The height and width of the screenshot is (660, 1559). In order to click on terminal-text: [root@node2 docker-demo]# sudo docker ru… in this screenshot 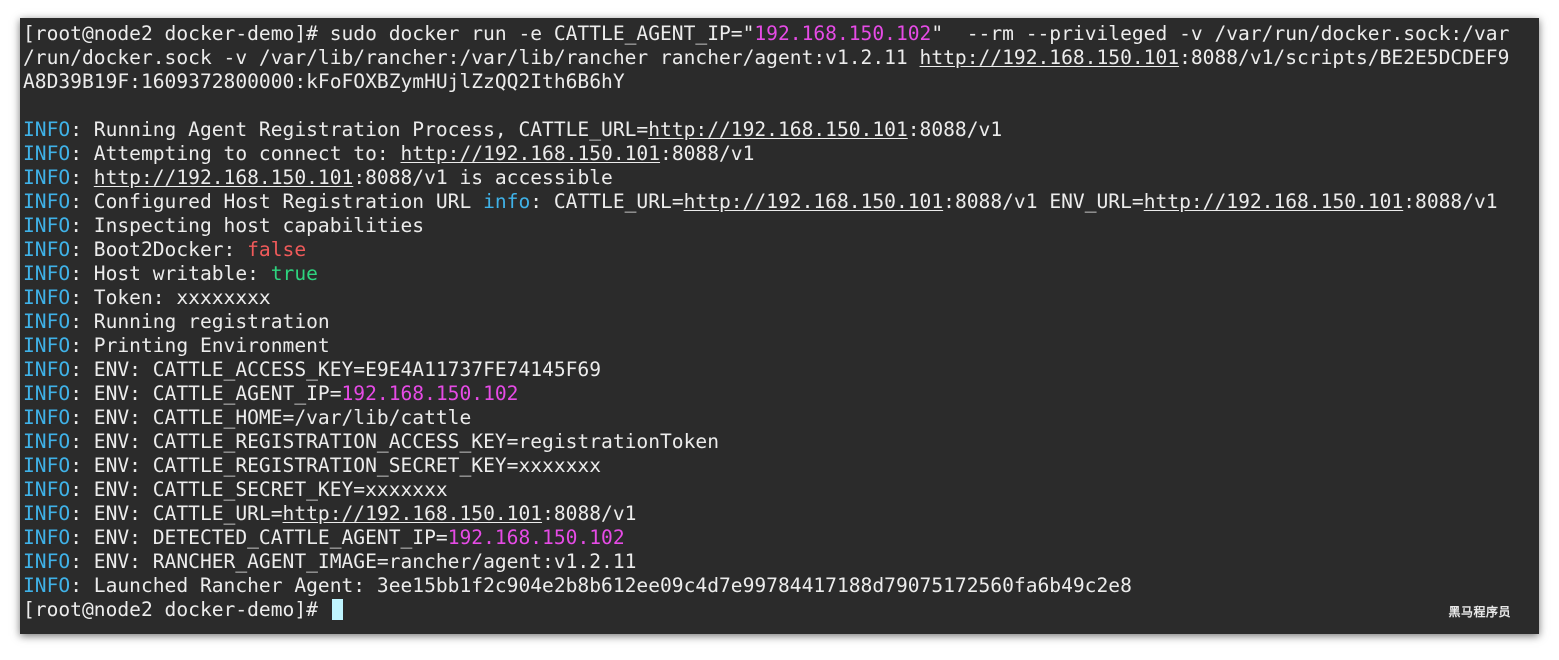, I will do `click(389, 33)`.